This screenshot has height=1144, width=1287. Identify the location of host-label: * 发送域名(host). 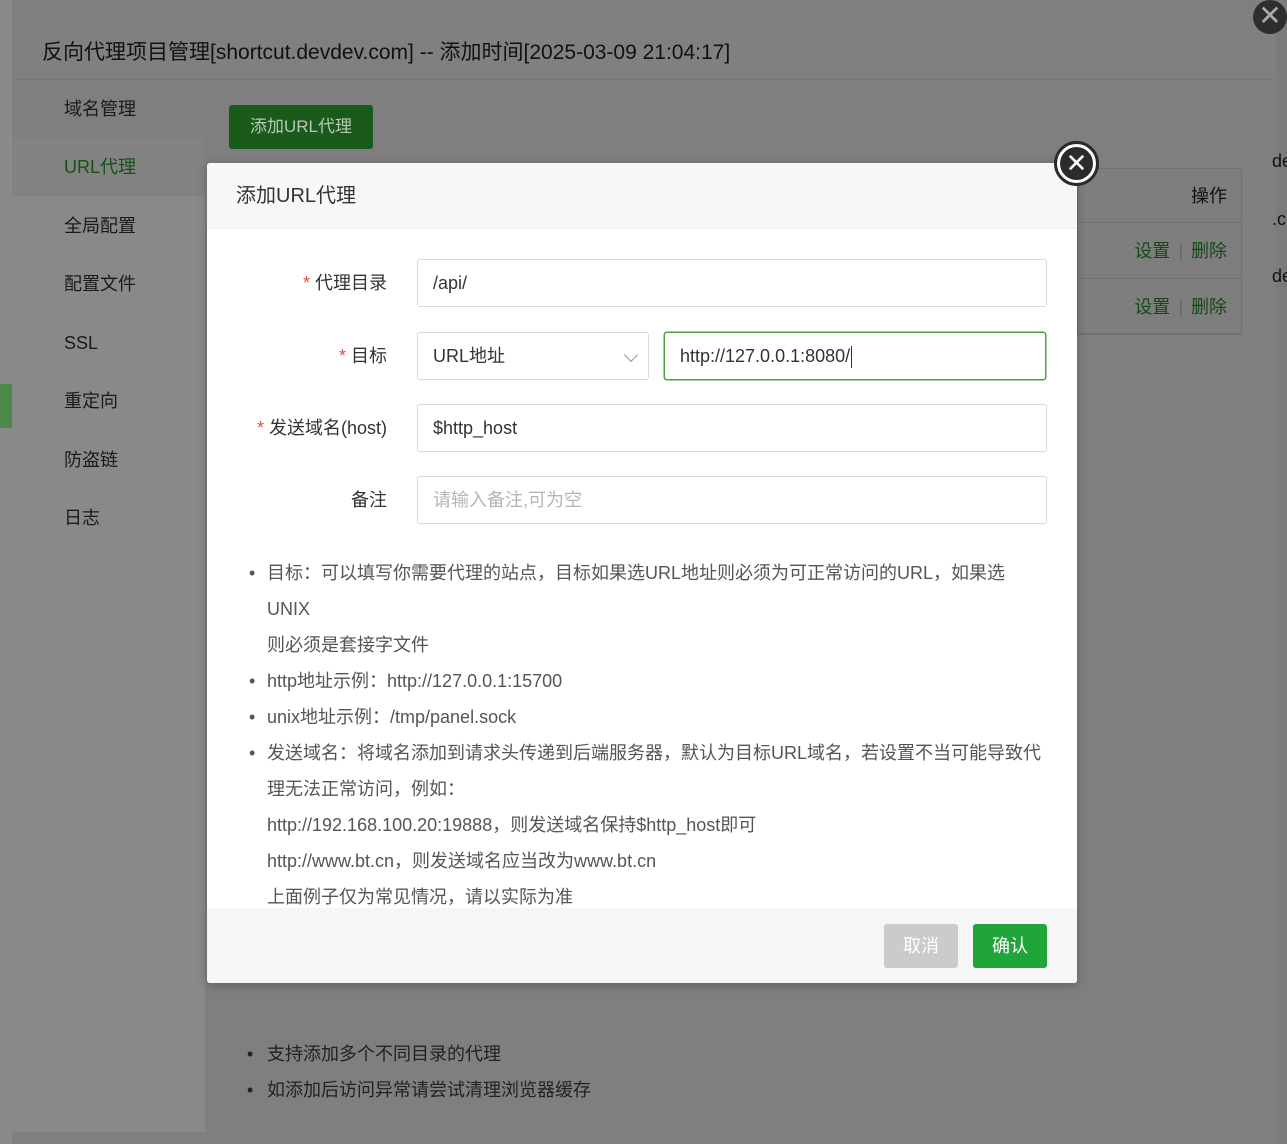
(321, 428).